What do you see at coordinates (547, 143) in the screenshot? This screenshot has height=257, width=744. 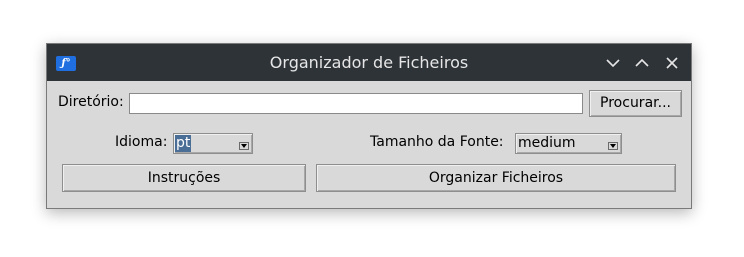 I see `font-size-selected-value: medium` at bounding box center [547, 143].